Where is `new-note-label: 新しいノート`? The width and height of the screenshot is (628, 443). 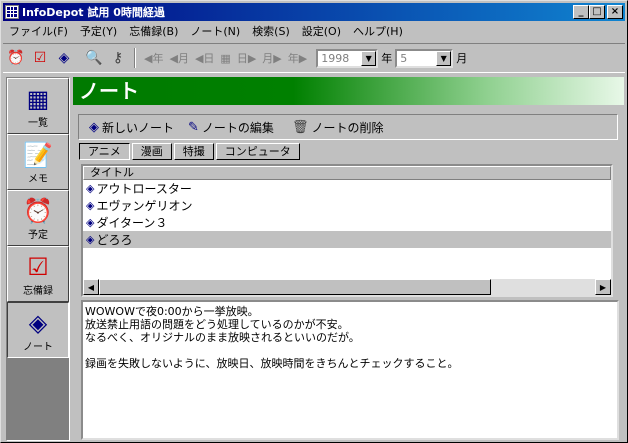
new-note-label: 新しいノート is located at coordinates (138, 127).